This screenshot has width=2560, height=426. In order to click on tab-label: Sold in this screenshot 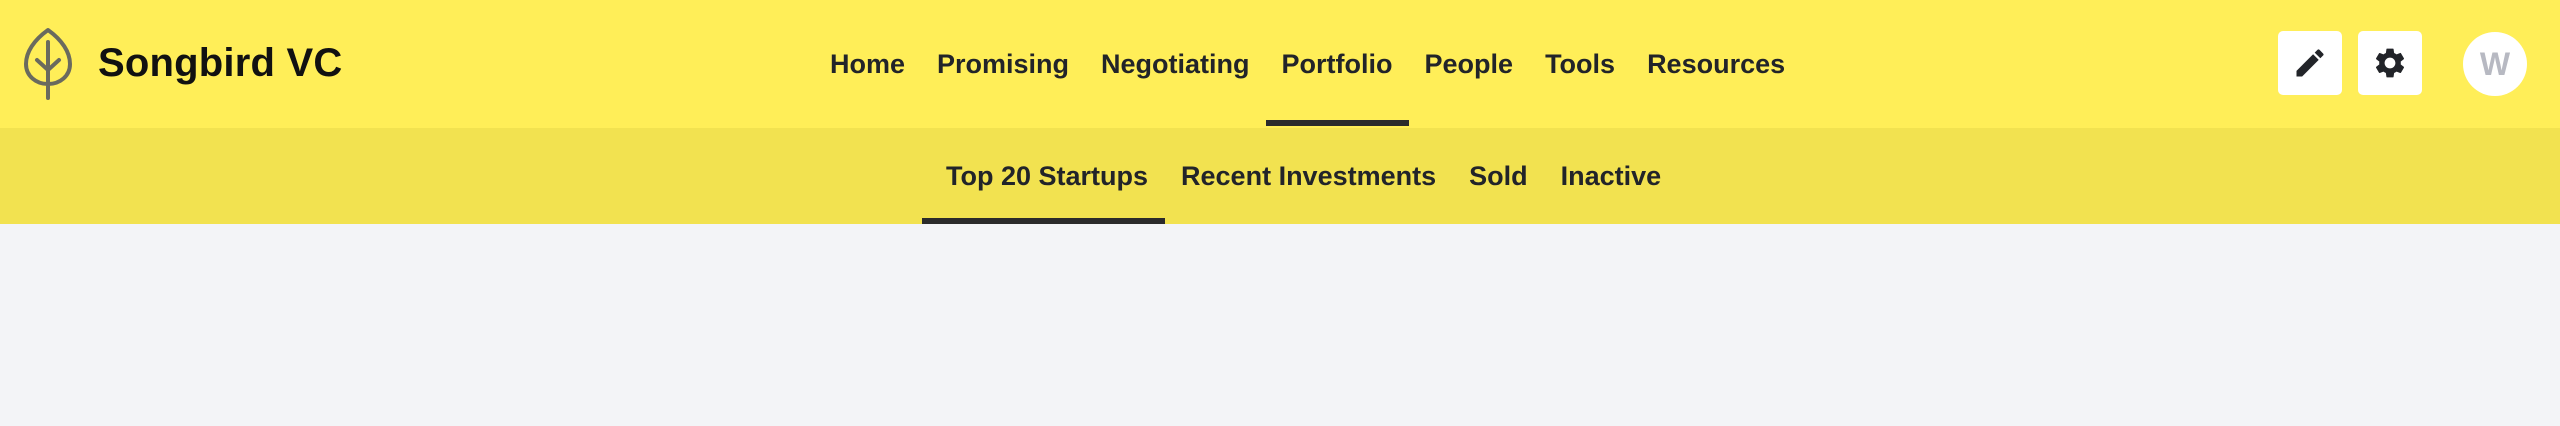, I will do `click(1498, 175)`.